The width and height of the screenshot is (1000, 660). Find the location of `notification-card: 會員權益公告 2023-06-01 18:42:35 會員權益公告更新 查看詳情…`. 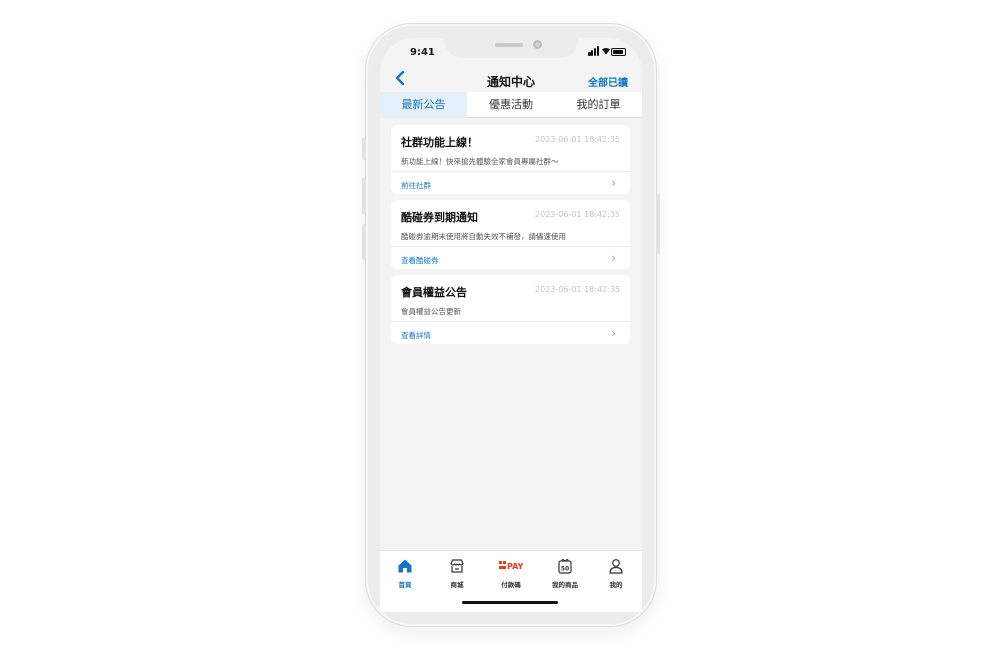

notification-card: 會員權益公告 2023-06-01 18:42:35 會員權益公告更新 查看詳情… is located at coordinates (510, 309).